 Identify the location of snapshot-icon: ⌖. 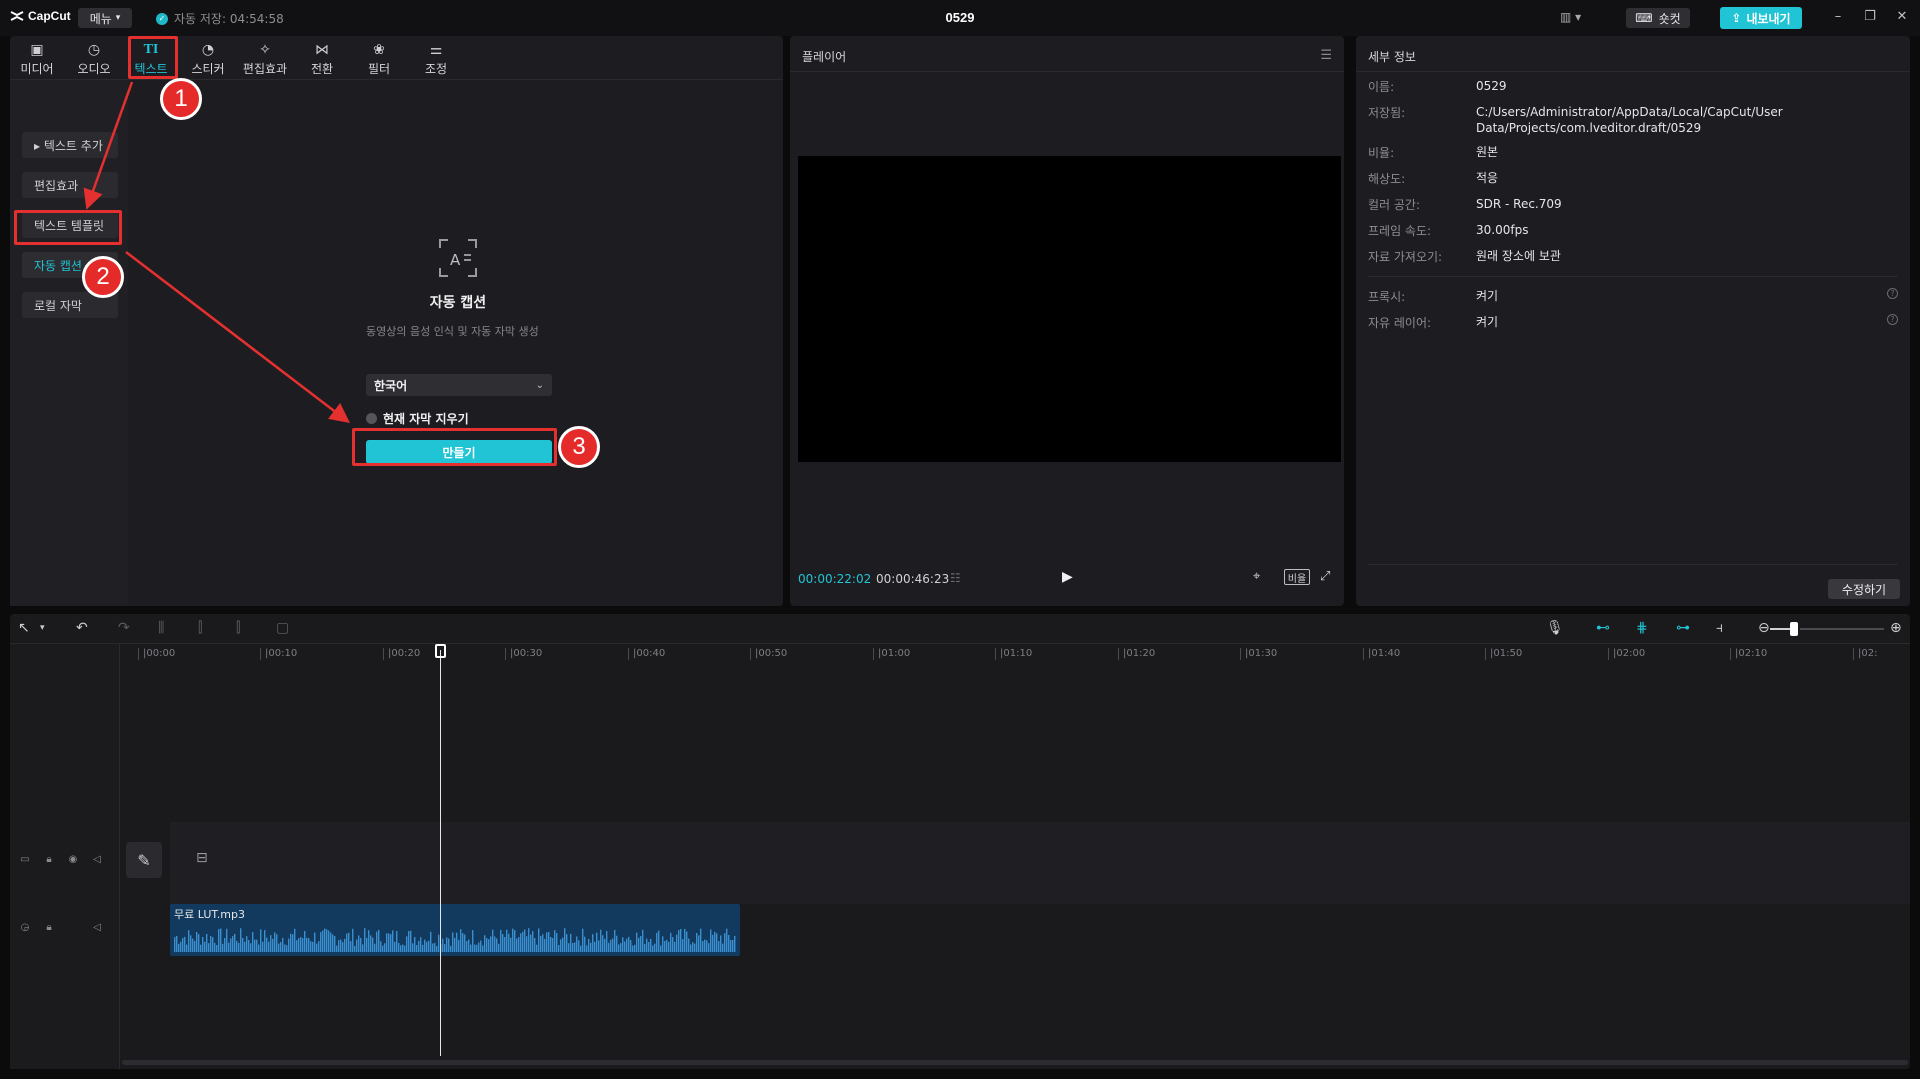
(1256, 576).